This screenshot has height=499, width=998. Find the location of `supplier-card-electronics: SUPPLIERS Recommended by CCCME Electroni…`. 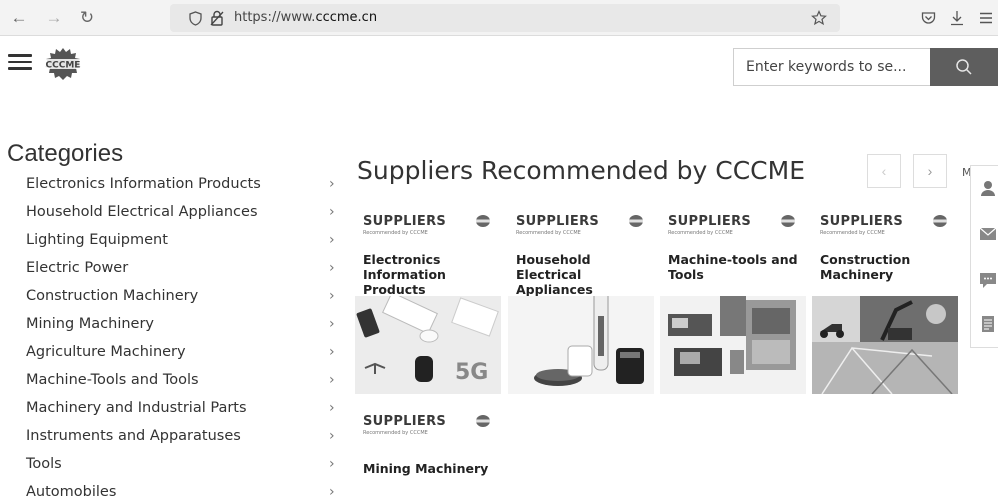

supplier-card-electronics: SUPPLIERS Recommended by CCCME Electroni… is located at coordinates (428, 299).